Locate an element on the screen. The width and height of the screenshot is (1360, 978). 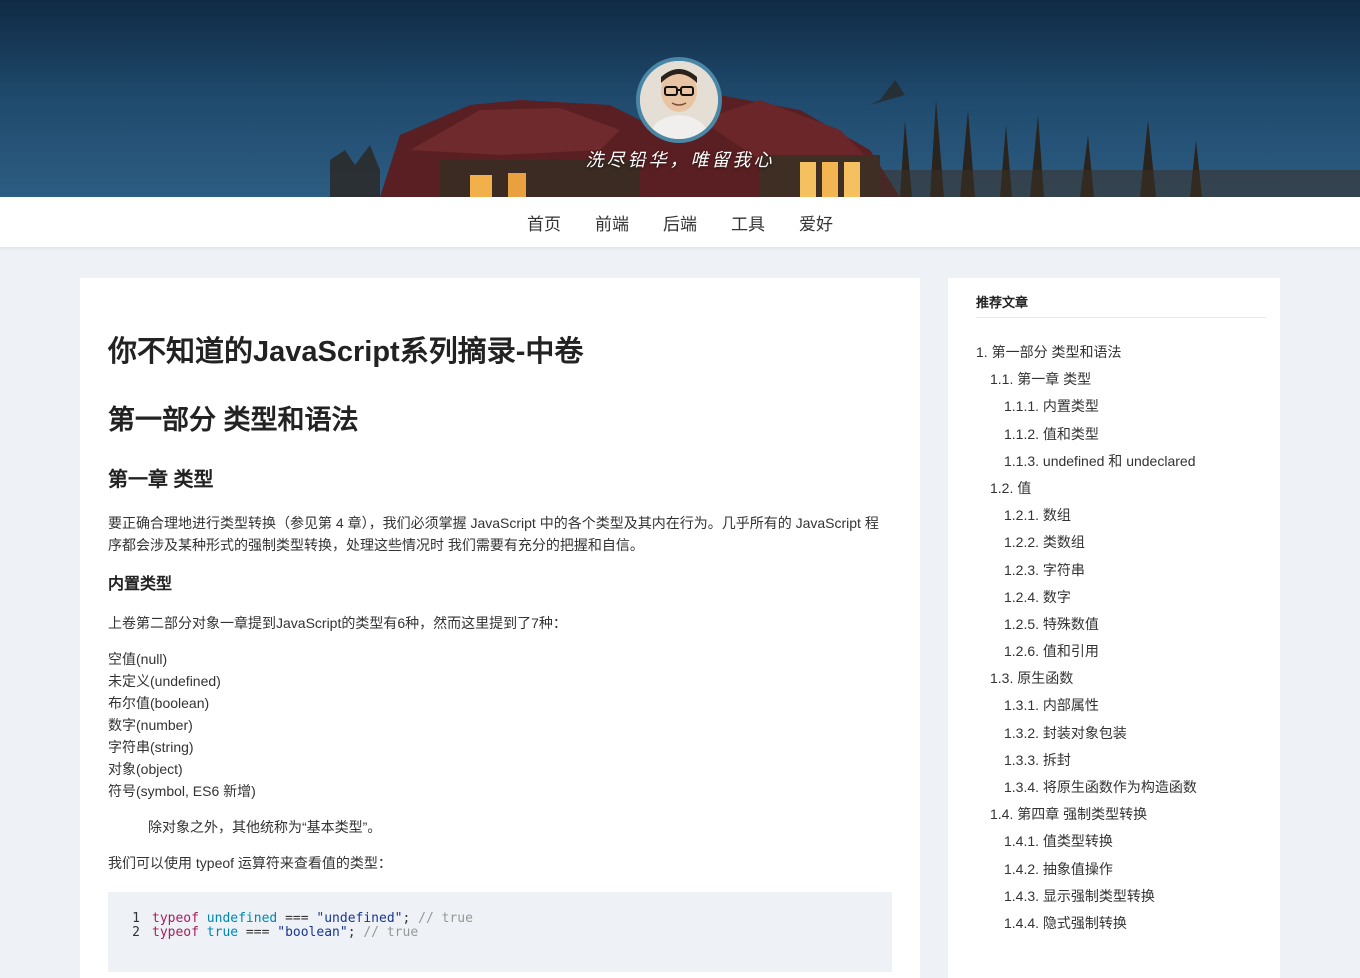
main-nav: 首页 前端 后端 工具 爱好 is located at coordinates (680, 222).